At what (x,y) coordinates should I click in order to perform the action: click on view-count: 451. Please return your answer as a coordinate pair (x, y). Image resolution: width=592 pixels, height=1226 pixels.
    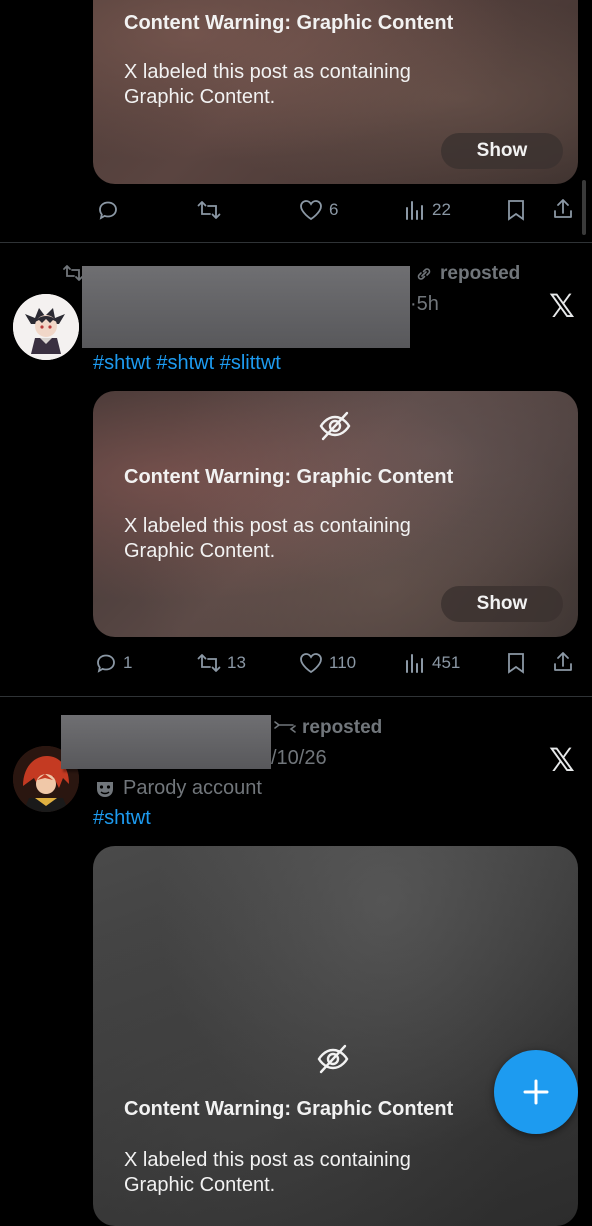
    Looking at the image, I should click on (446, 662).